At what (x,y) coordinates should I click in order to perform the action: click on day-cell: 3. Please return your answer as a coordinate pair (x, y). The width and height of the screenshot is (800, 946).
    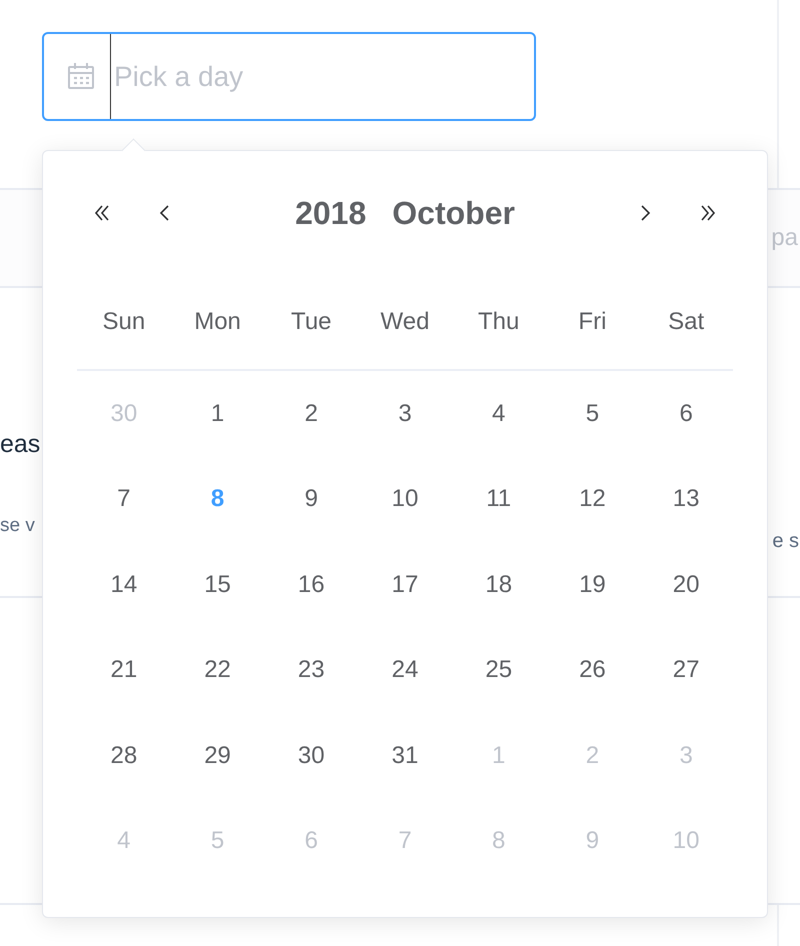
    Looking at the image, I should click on (405, 414).